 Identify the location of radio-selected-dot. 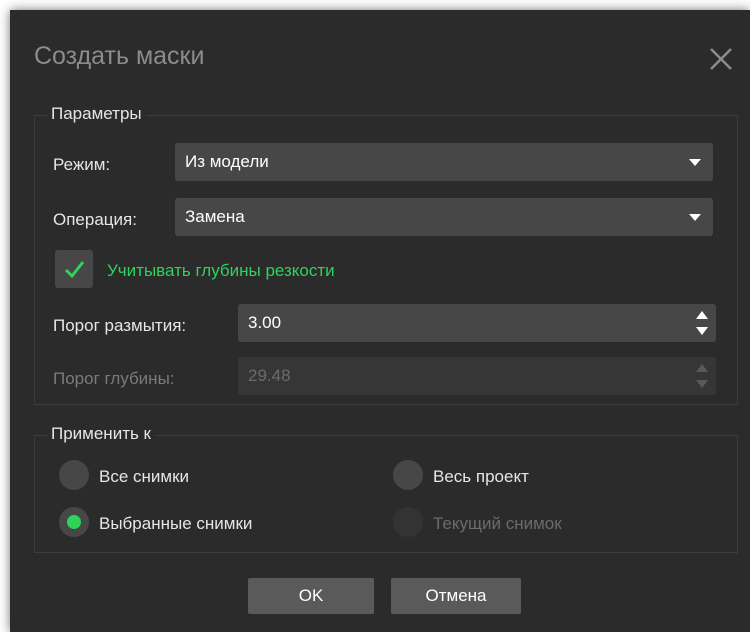
(74, 522).